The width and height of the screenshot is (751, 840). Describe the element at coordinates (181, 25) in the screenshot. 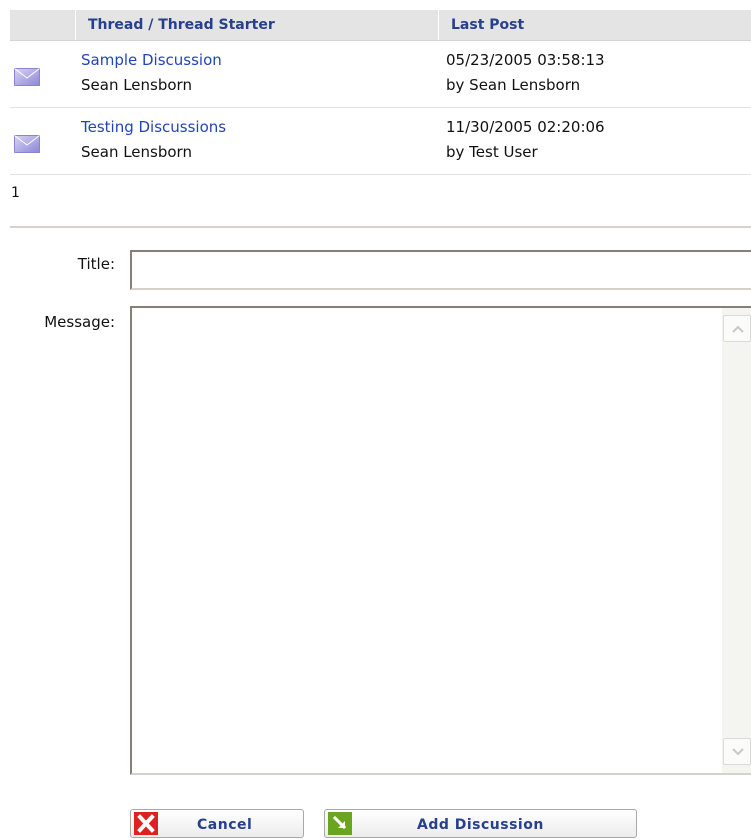

I see `column-header-thread: Thread / Thread Starter` at that location.